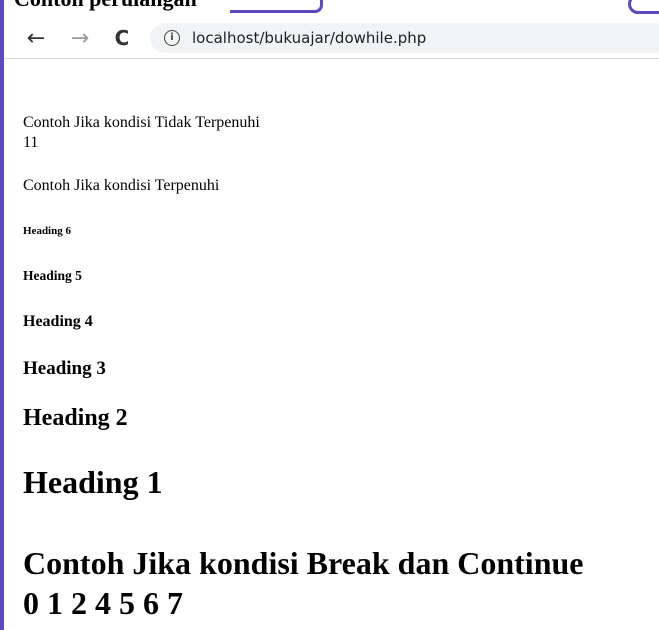  I want to click on heading-4: Heading 4, so click(58, 321).